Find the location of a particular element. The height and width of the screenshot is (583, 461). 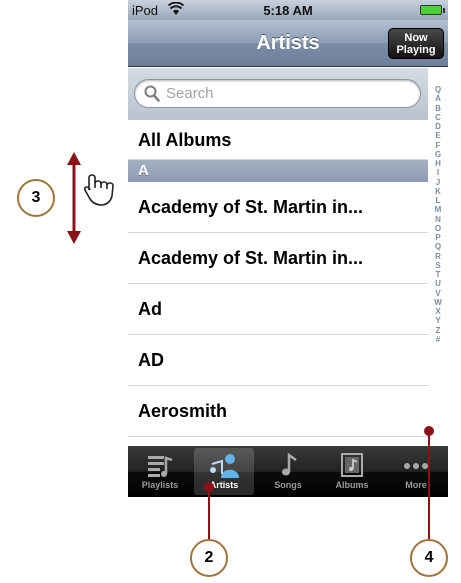

index-letter: M is located at coordinates (438, 209).